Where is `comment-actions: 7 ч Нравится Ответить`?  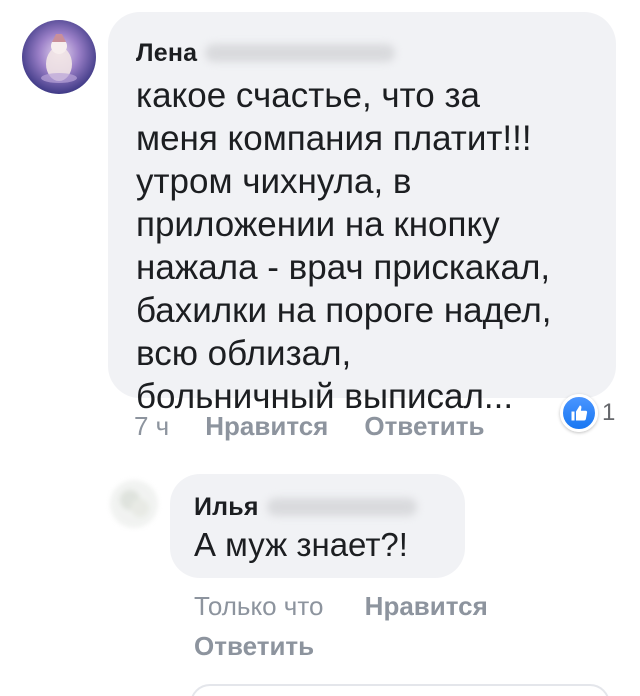
comment-actions: 7 ч Нравится Ответить is located at coordinates (309, 426).